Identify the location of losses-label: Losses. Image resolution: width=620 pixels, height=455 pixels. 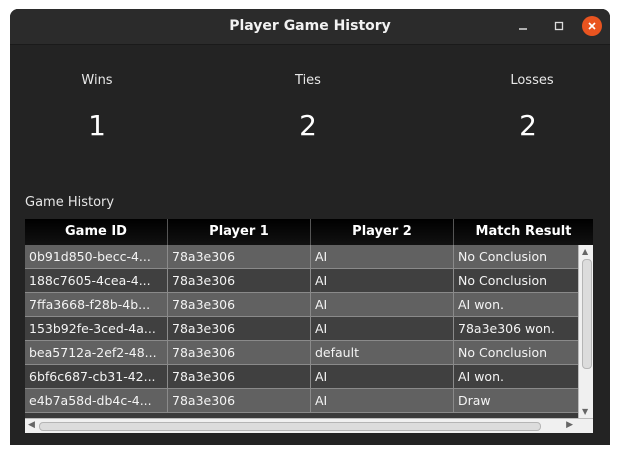
(532, 80).